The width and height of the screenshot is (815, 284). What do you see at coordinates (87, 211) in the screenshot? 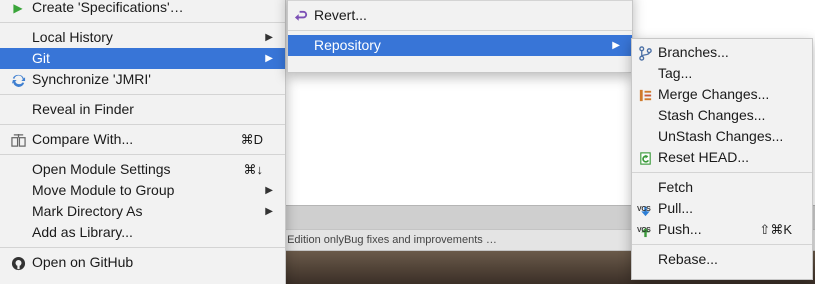
I see `menu-item-label: Mark Directory As` at bounding box center [87, 211].